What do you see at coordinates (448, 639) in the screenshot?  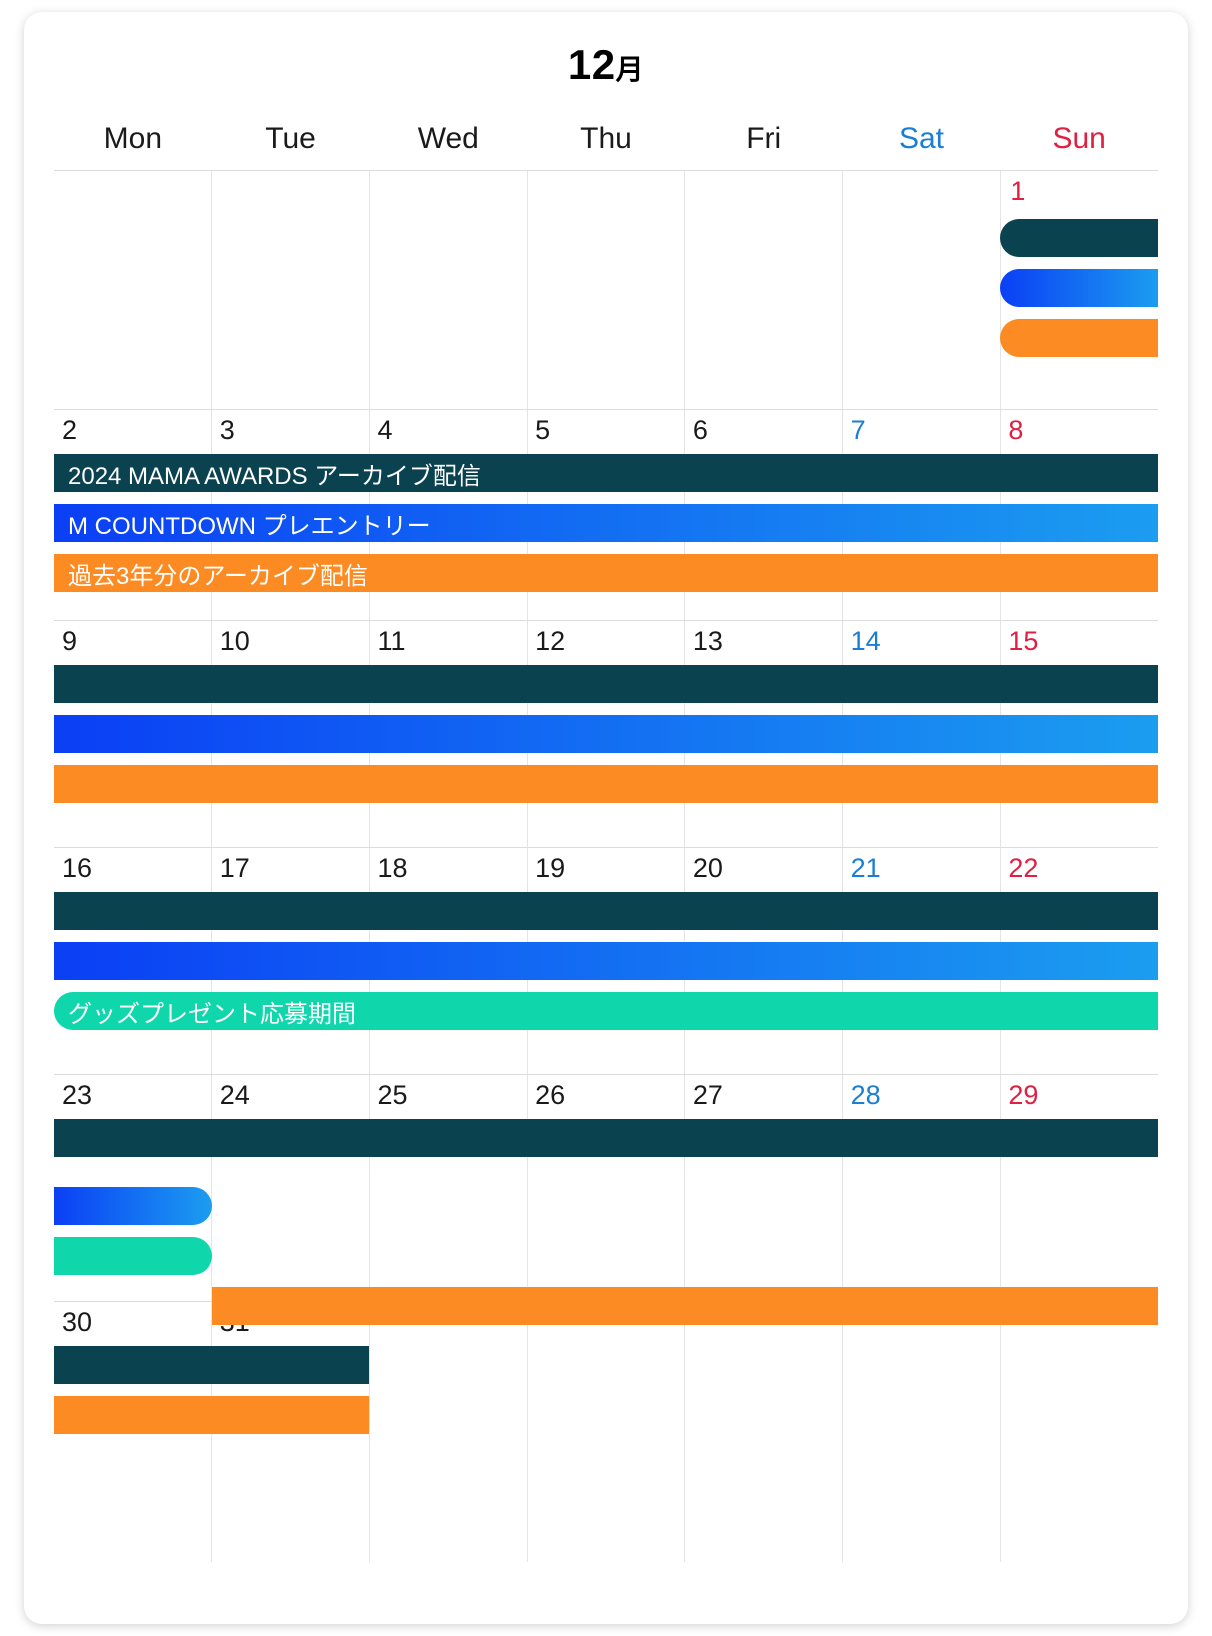 I see `day-cell: 11` at bounding box center [448, 639].